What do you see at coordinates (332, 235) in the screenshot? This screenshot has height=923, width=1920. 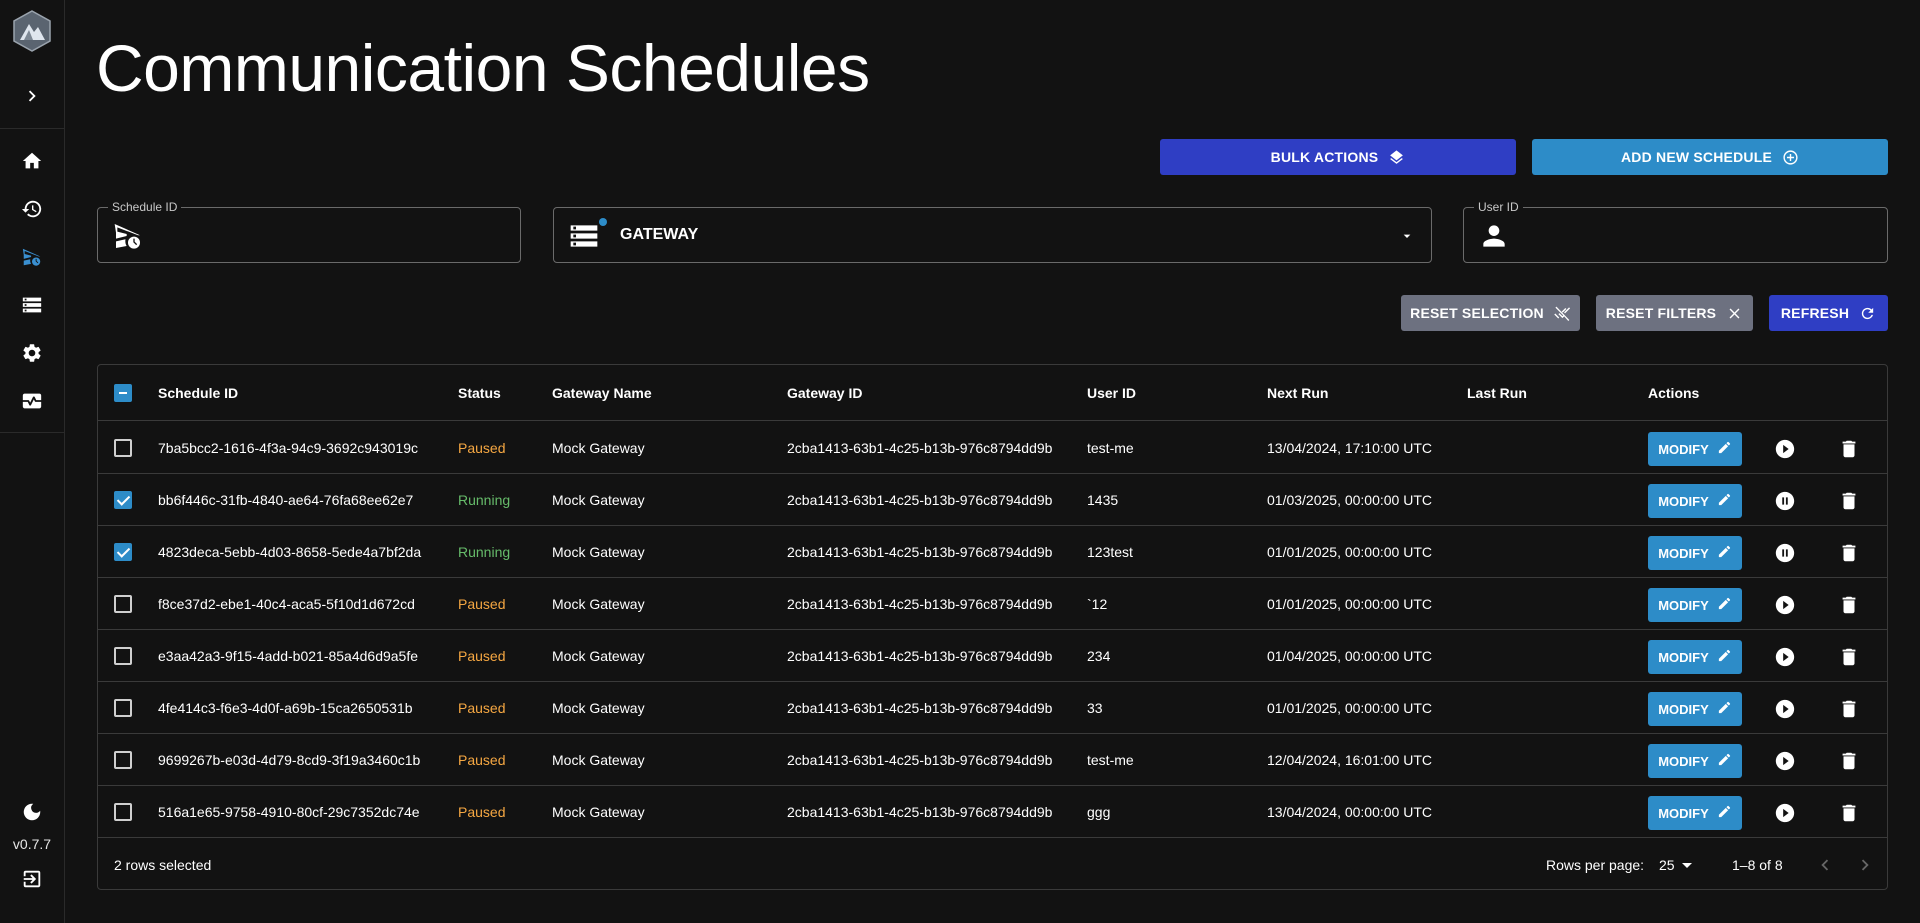 I see `schedule-id-input` at bounding box center [332, 235].